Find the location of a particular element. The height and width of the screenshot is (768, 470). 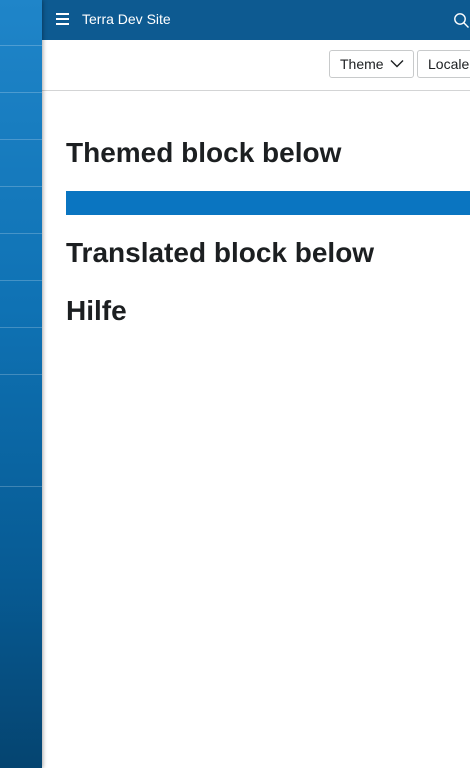

themed-heading: Themed block below is located at coordinates (204, 152).